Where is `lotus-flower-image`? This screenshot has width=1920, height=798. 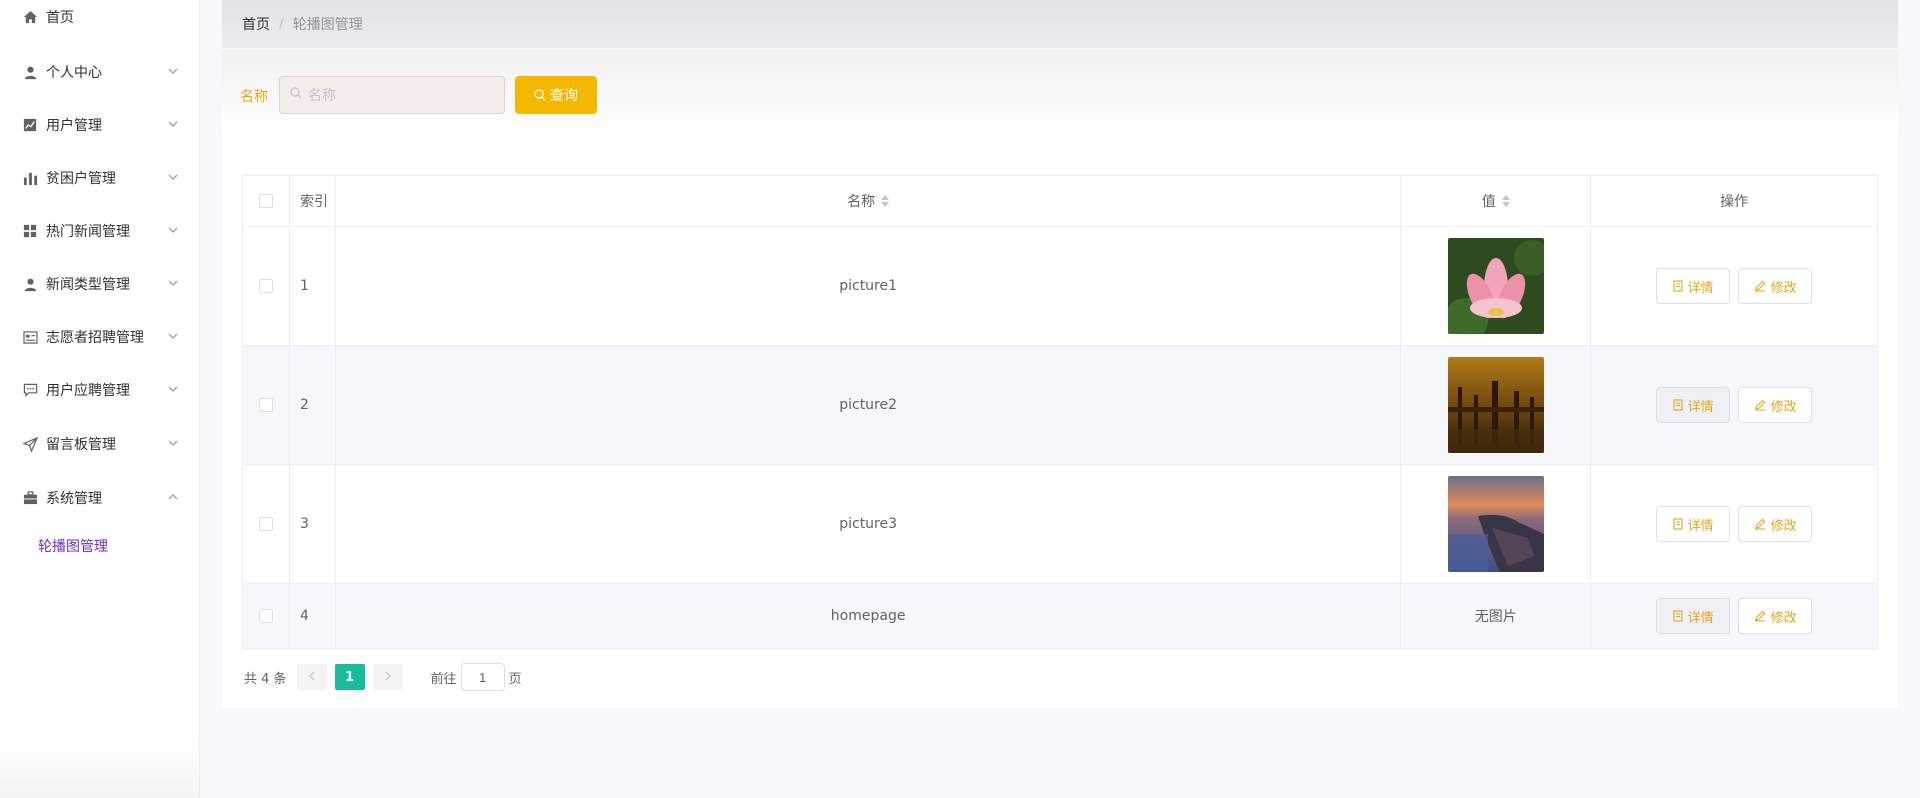
lotus-flower-image is located at coordinates (1495, 286).